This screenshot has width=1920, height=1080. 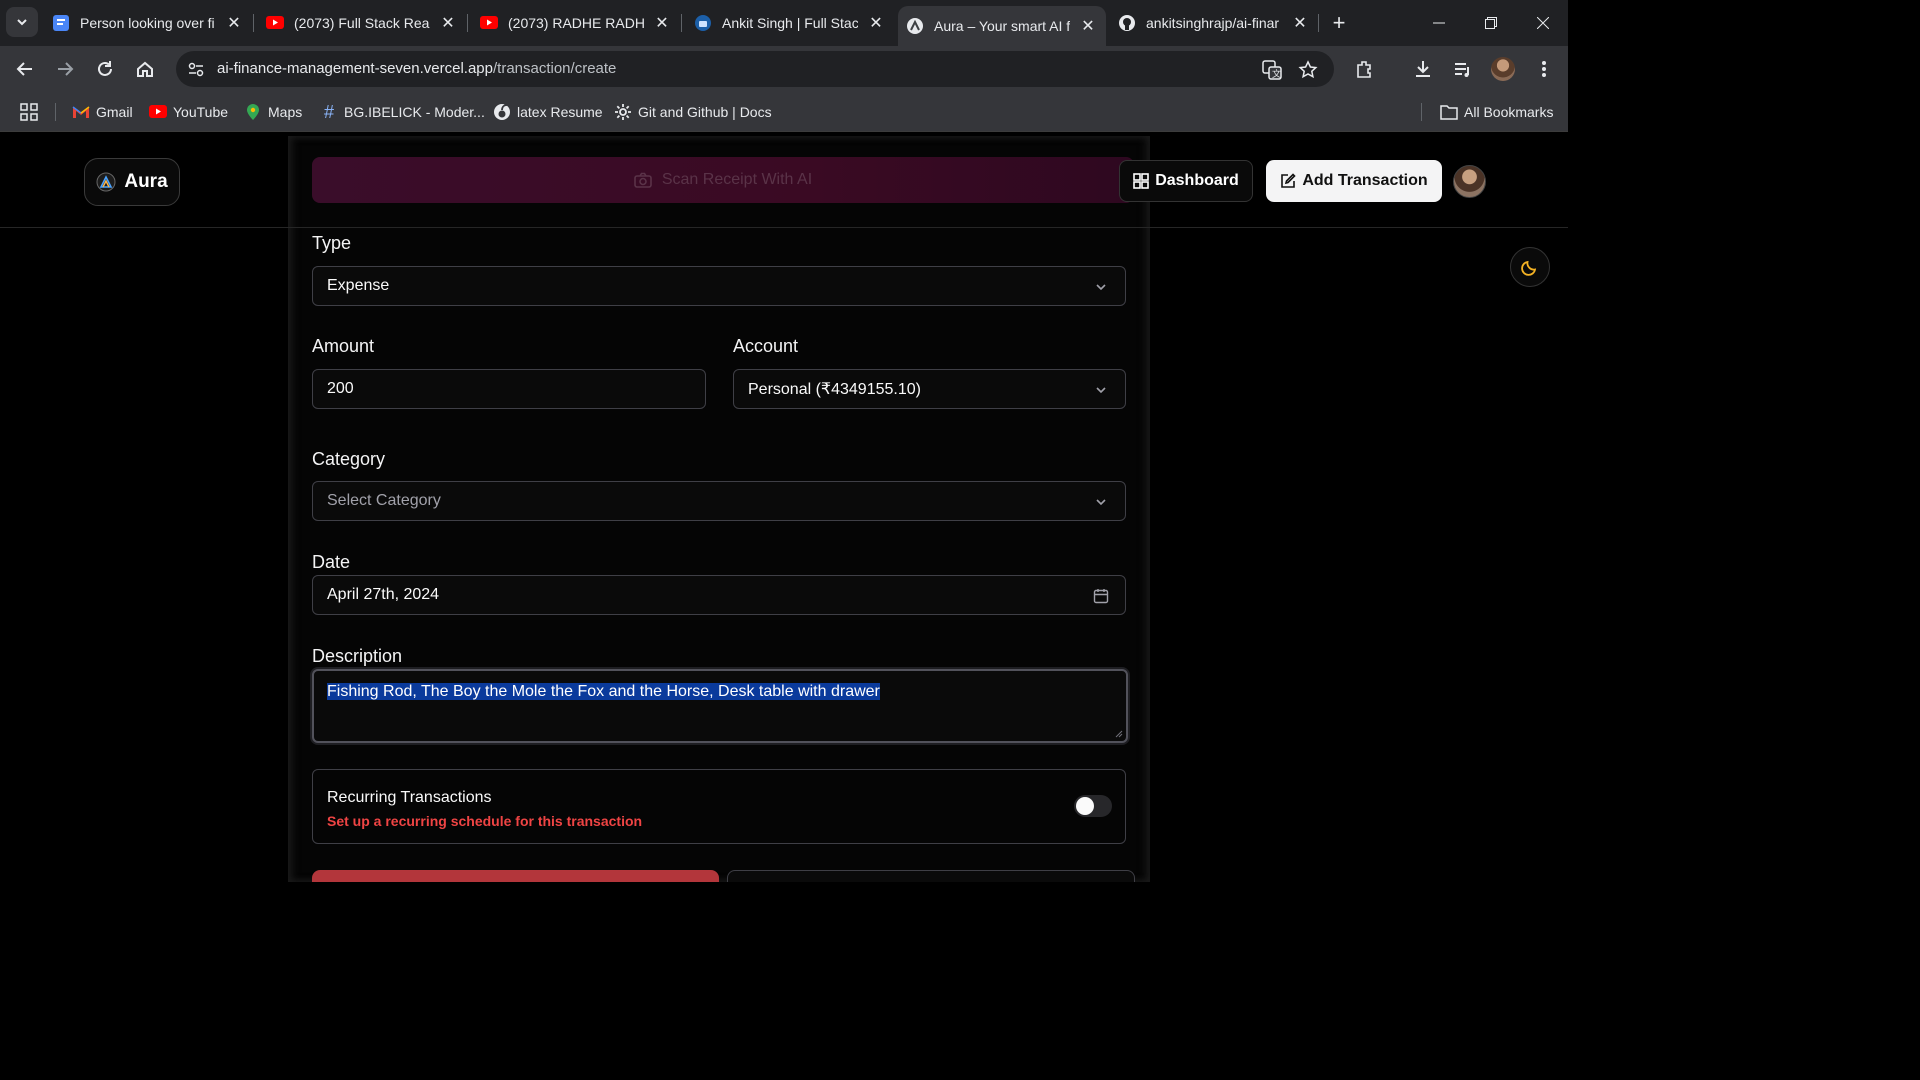 I want to click on home-button, so click(x=145, y=69).